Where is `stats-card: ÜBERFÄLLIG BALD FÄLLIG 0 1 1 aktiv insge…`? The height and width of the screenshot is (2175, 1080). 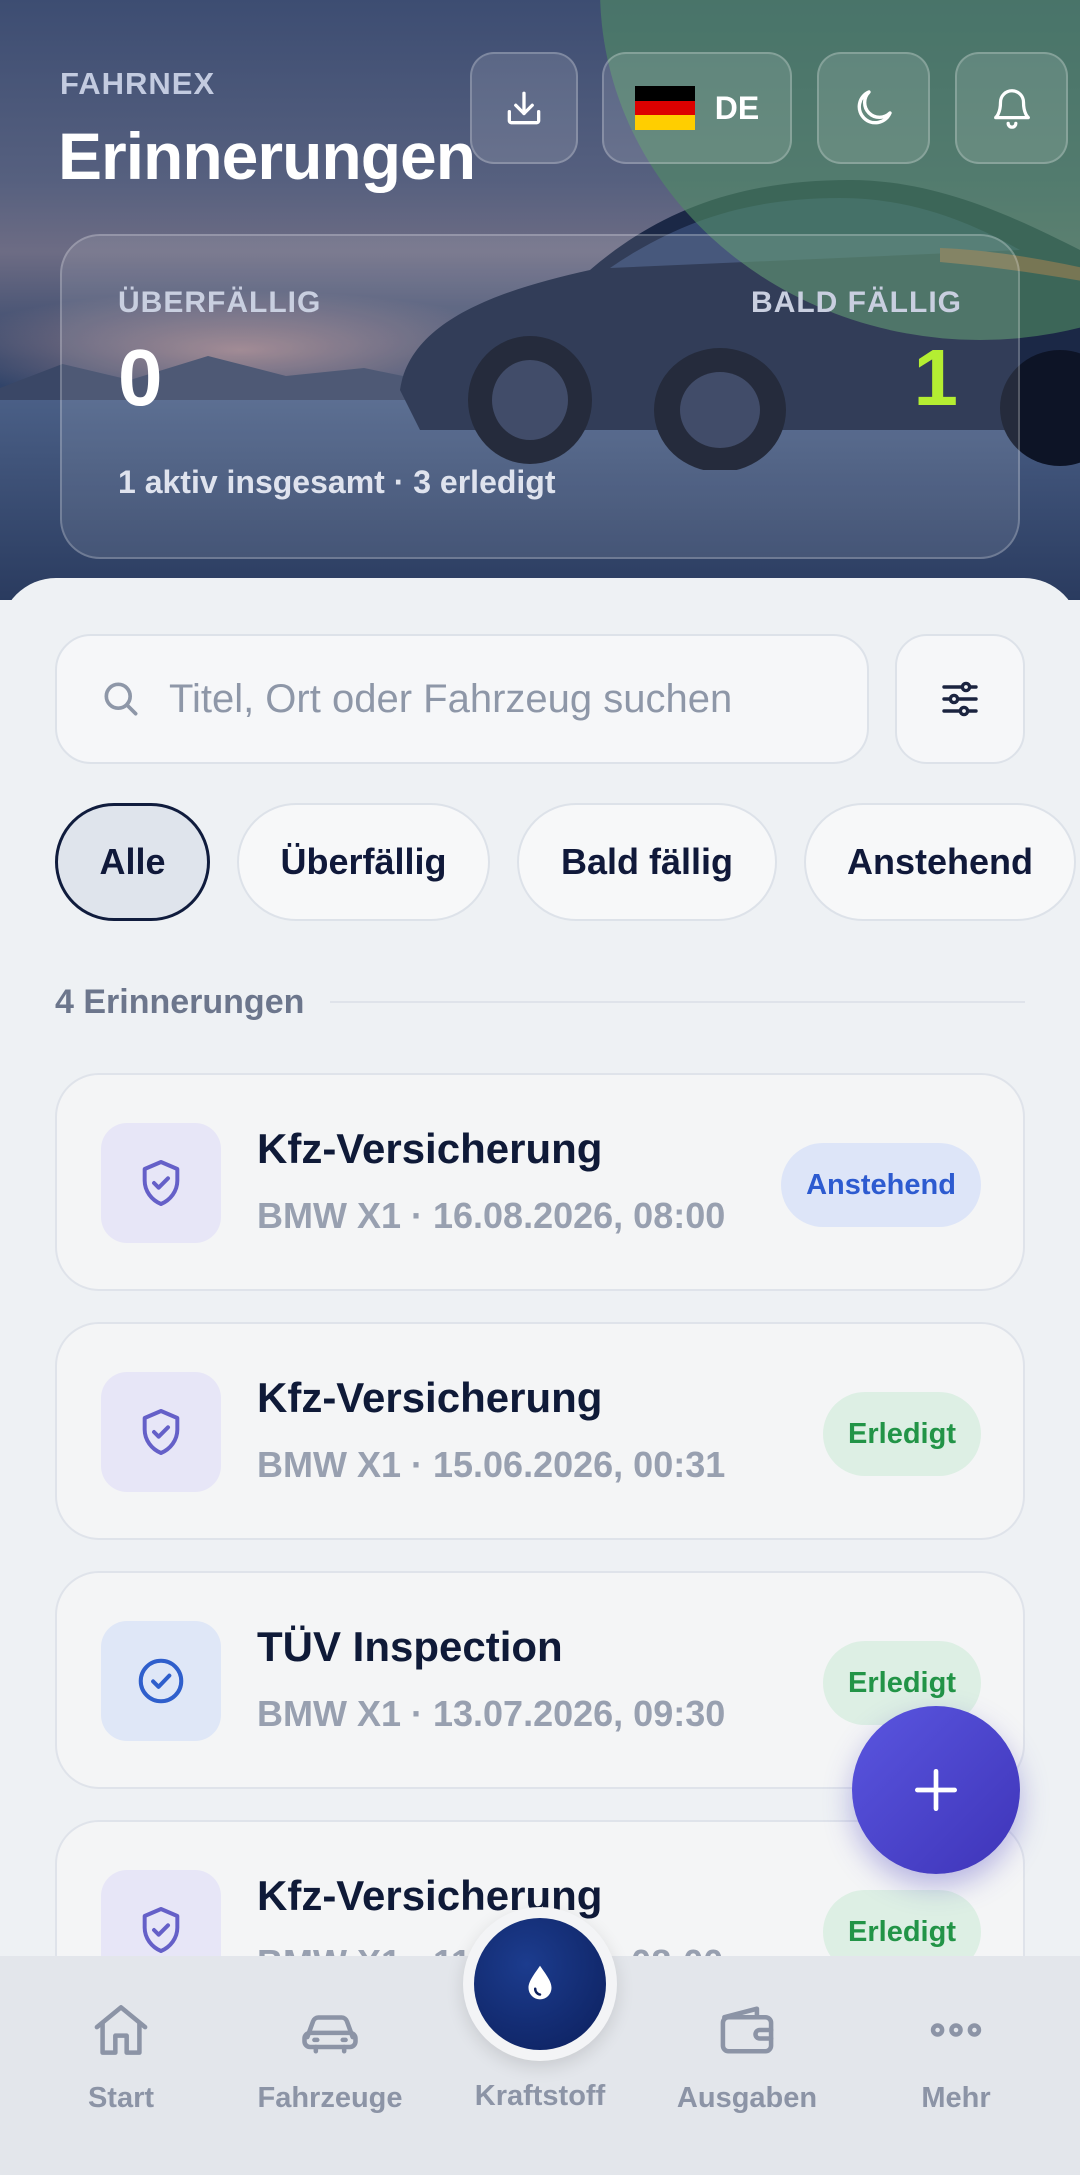
stats-card: ÜBERFÄLLIG BALD FÄLLIG 0 1 1 aktiv insge… is located at coordinates (540, 396).